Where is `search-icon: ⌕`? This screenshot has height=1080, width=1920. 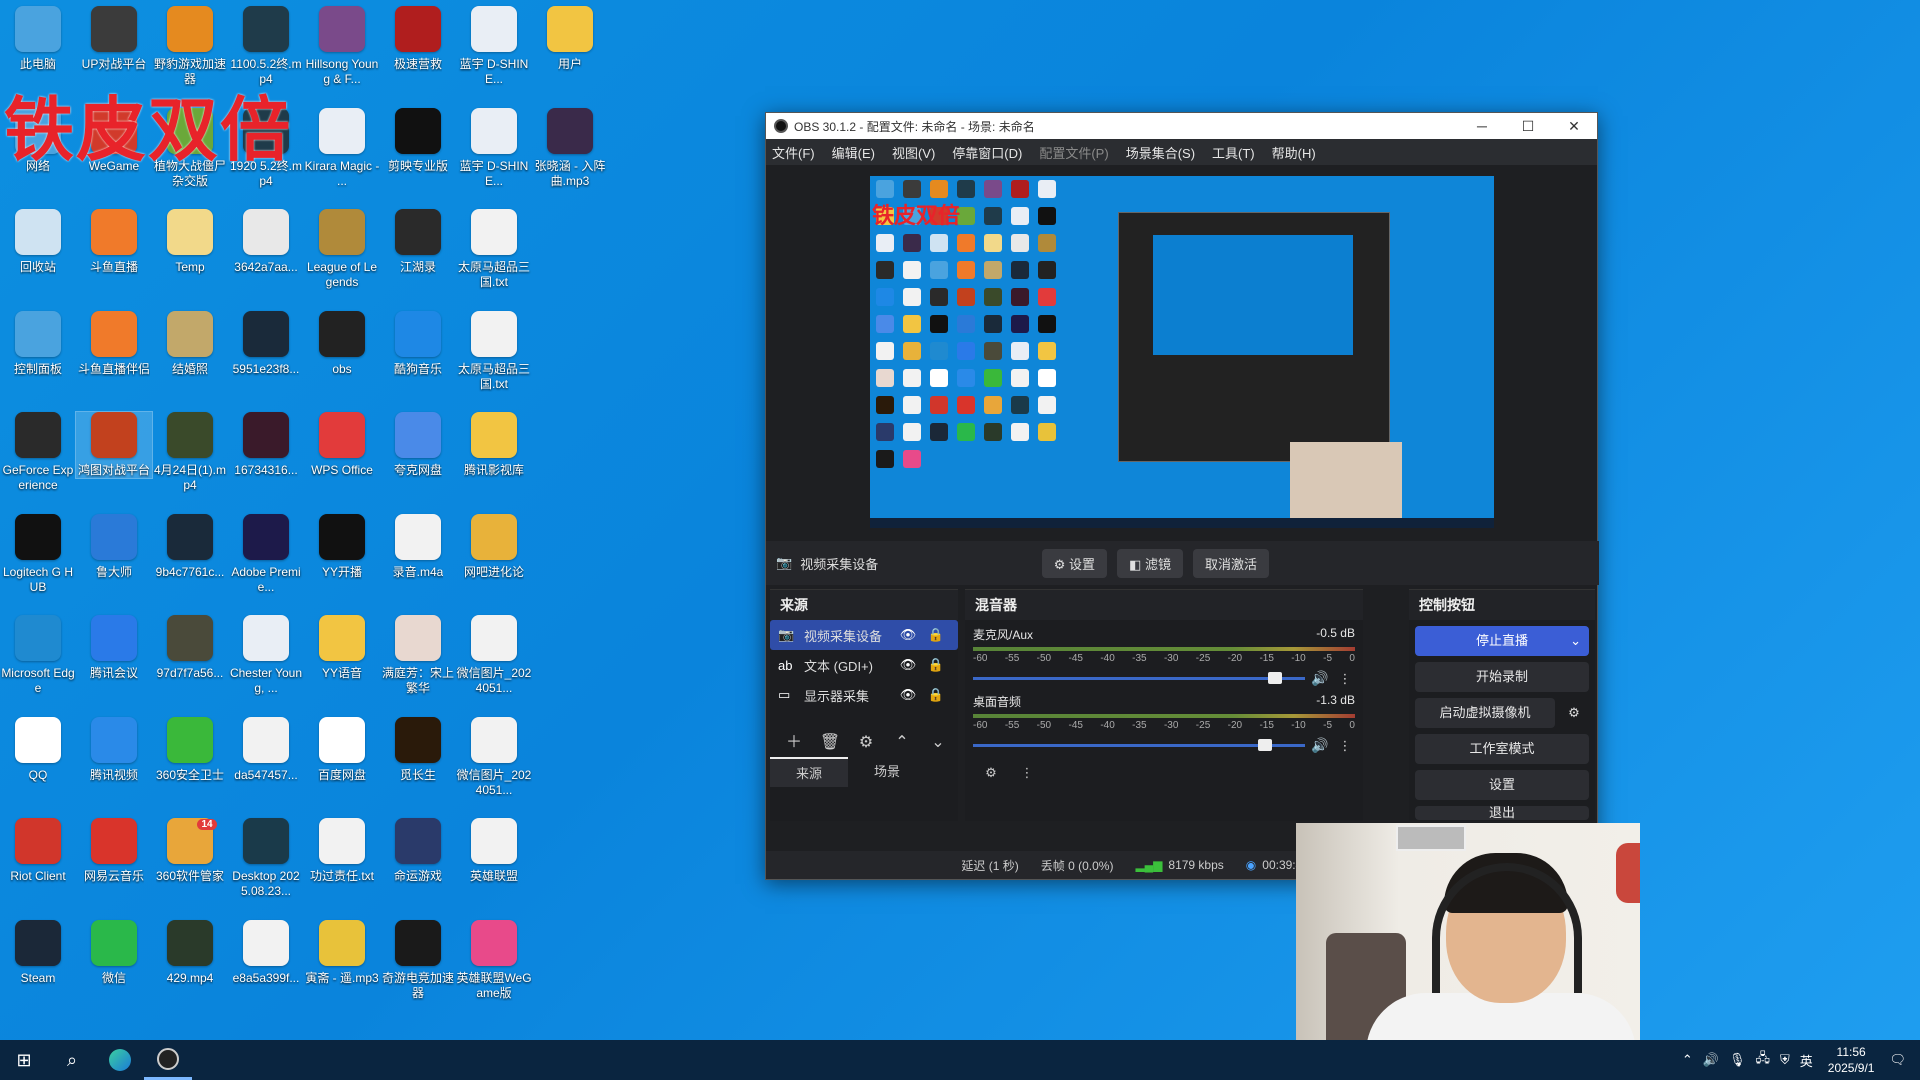 search-icon: ⌕ is located at coordinates (72, 1060).